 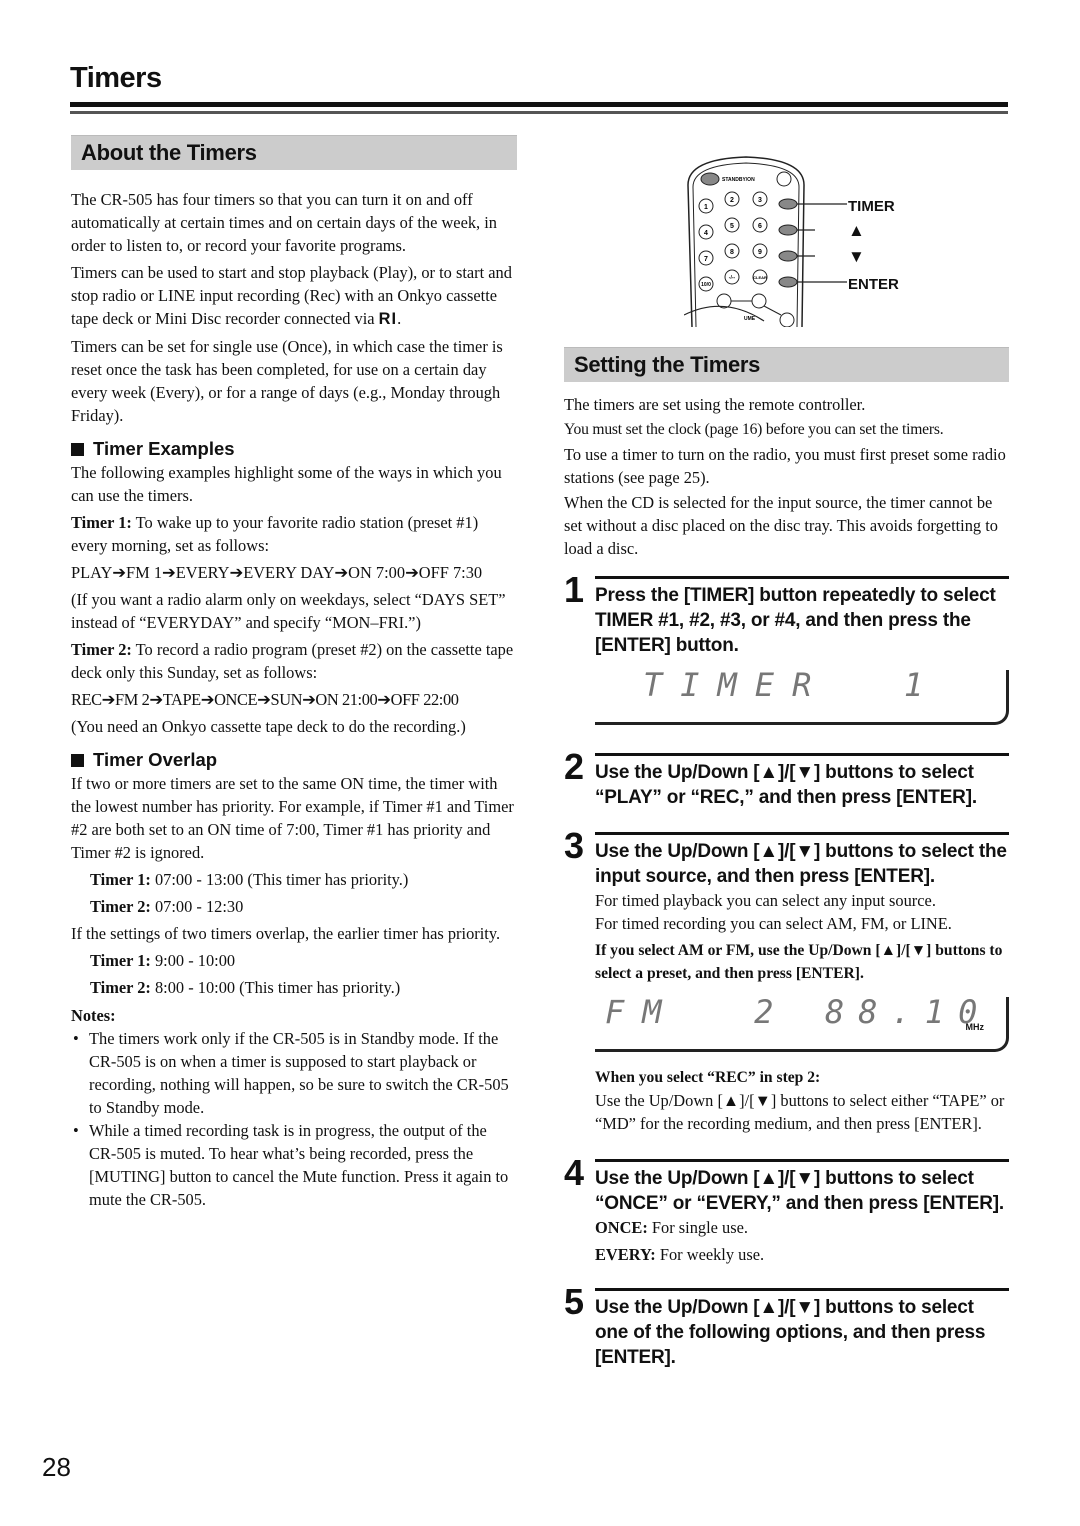 What do you see at coordinates (294, 449) in the screenshot?
I see `timer-examples-header: Timer Examples` at bounding box center [294, 449].